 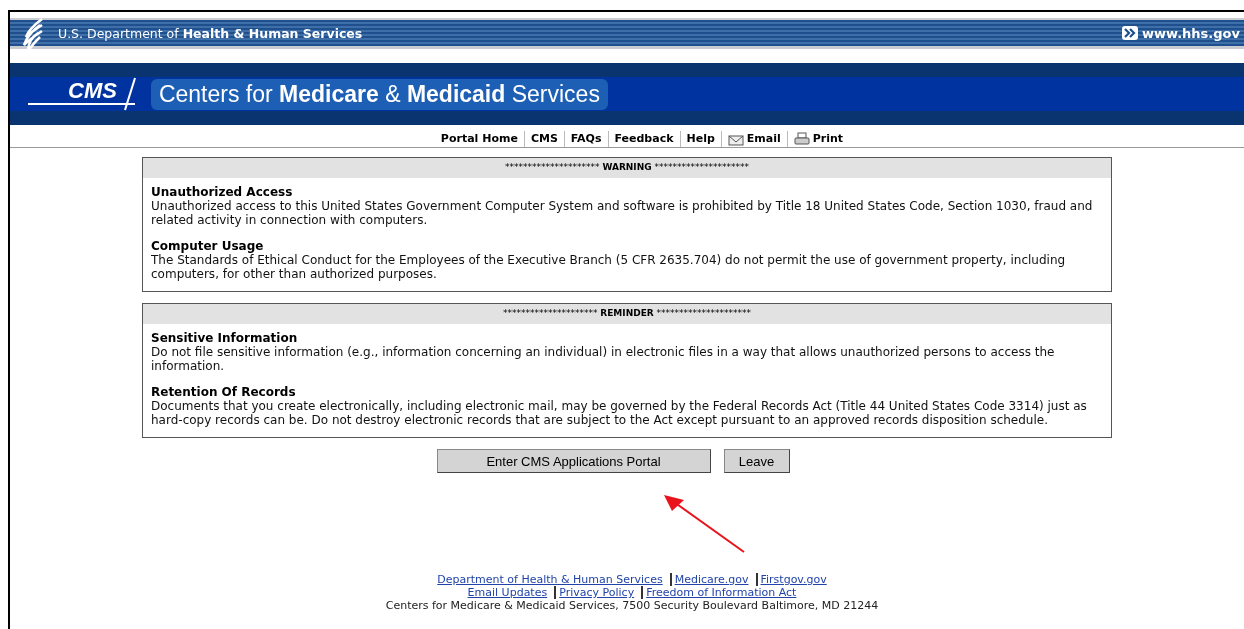 I want to click on envelope-icon, so click(x=735, y=139).